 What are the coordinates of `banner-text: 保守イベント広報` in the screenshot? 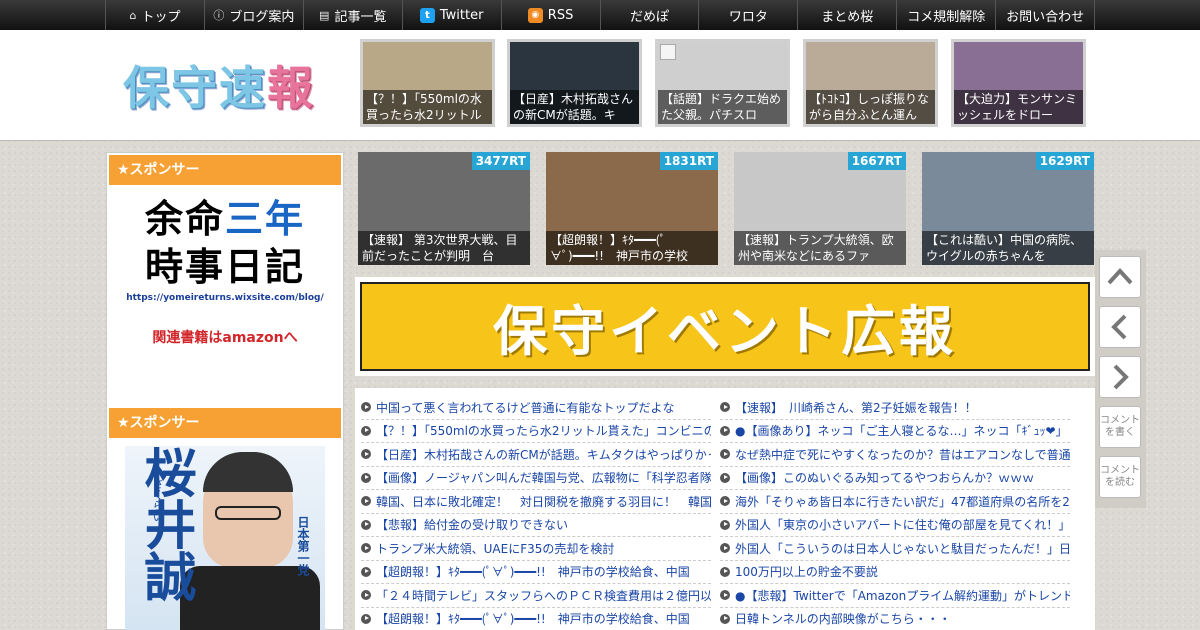 It's located at (725, 331).